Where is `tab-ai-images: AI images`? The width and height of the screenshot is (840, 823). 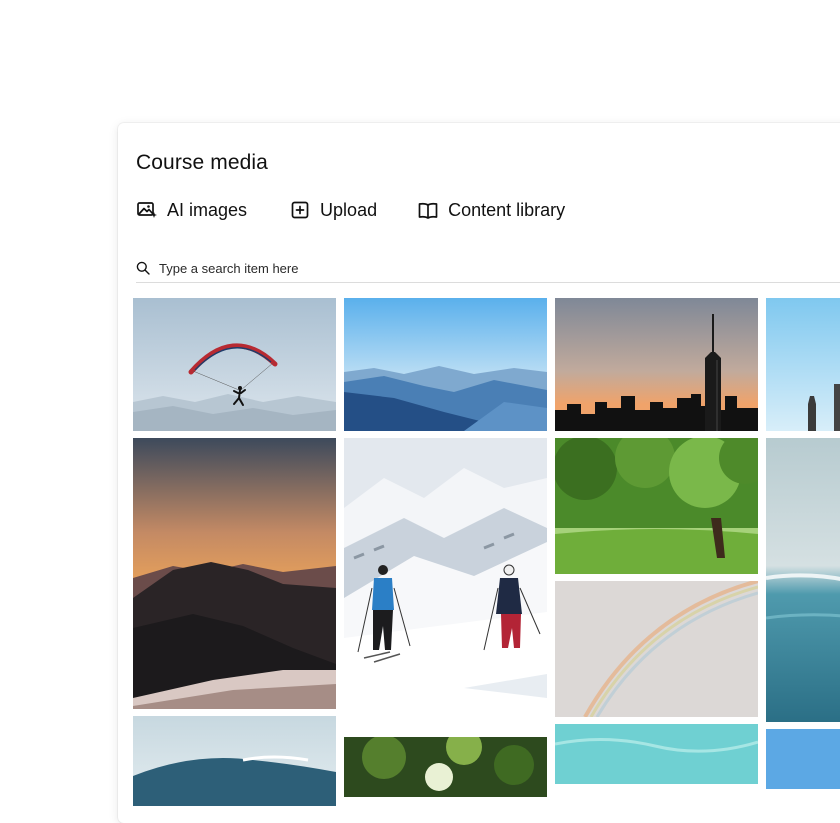 tab-ai-images: AI images is located at coordinates (191, 210).